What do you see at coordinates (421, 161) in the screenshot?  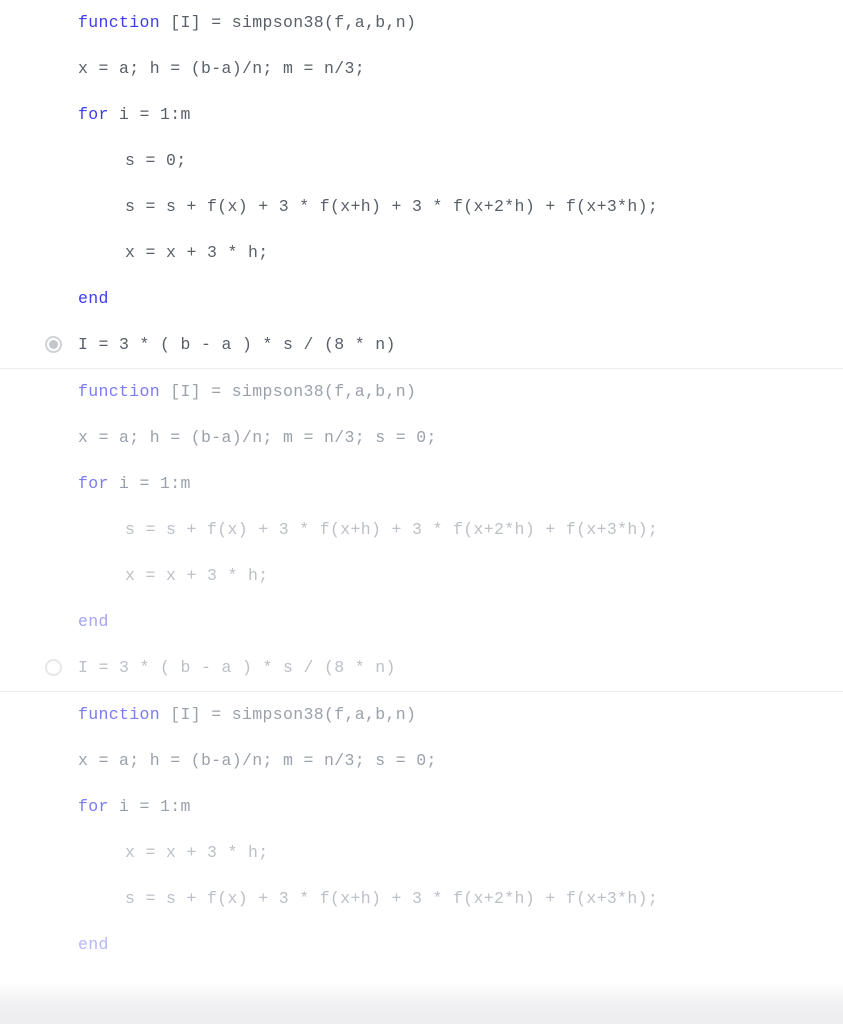 I see `code-line: s = 0;` at bounding box center [421, 161].